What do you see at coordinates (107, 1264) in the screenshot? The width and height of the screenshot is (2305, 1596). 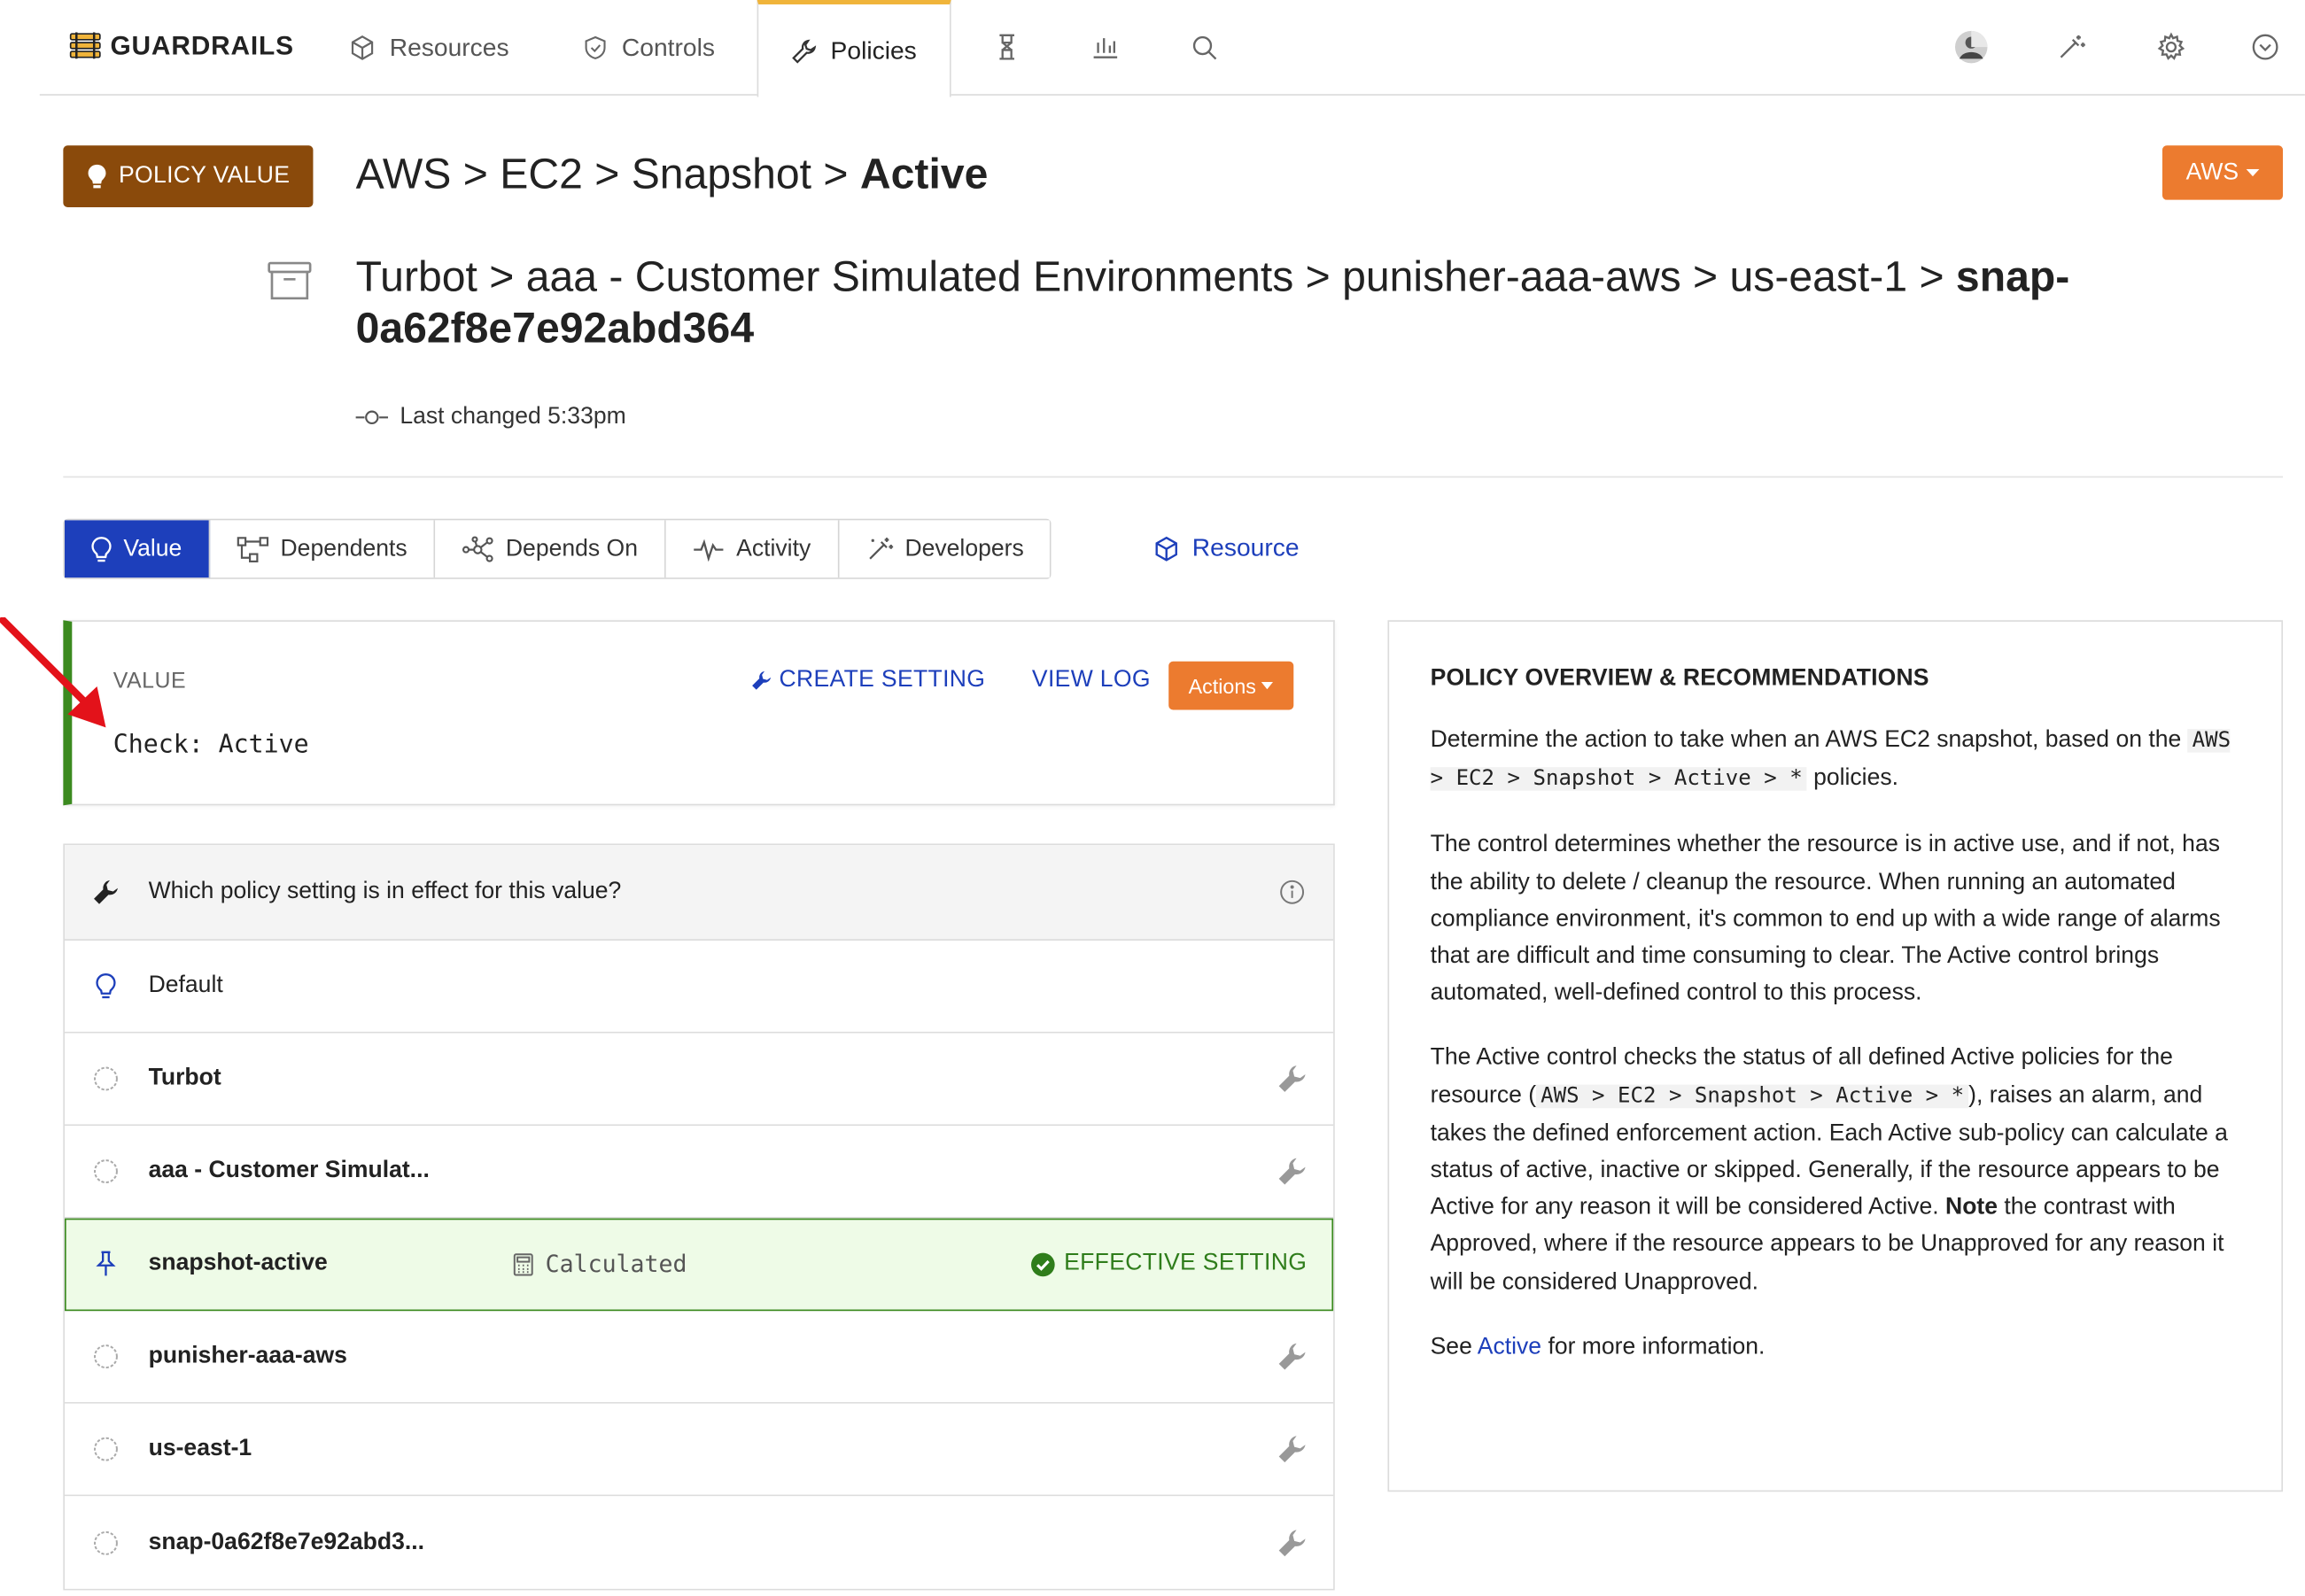 I see `pin-icon` at bounding box center [107, 1264].